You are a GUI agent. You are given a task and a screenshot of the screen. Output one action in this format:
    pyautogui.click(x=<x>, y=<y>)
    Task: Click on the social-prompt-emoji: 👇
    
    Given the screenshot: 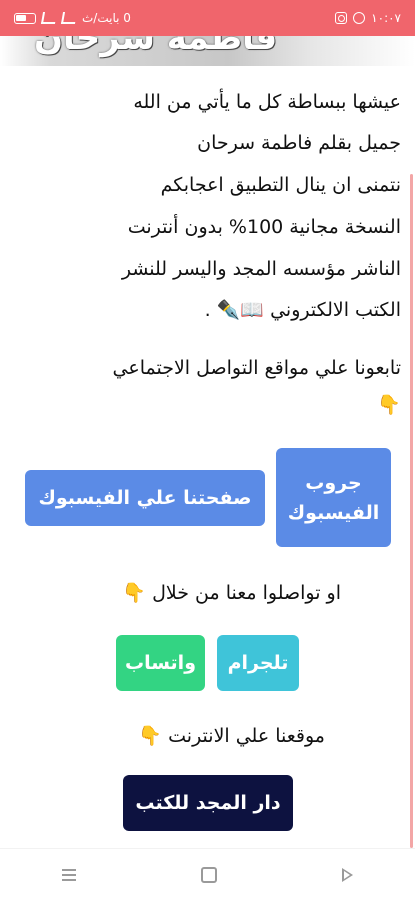 What is the action you would take?
    pyautogui.click(x=389, y=405)
    